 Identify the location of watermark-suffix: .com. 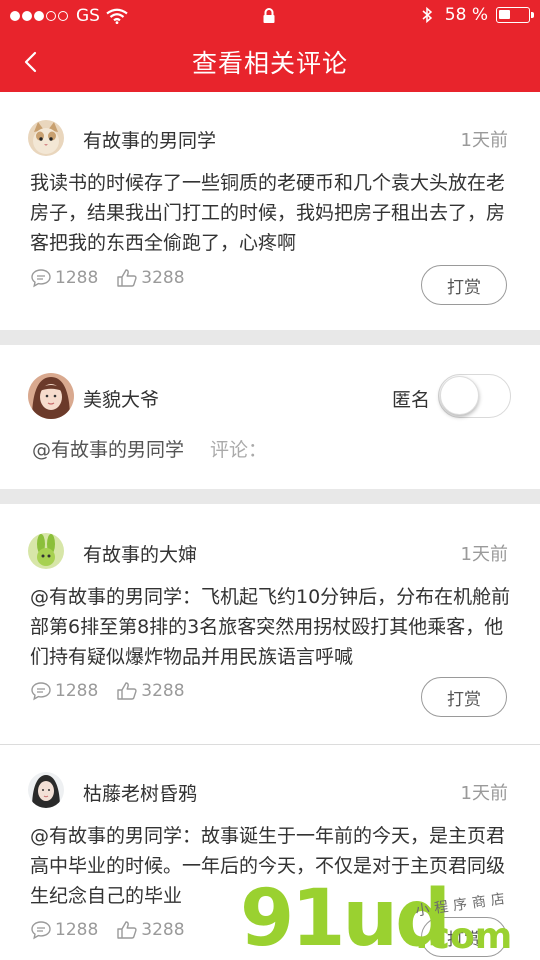
(464, 936).